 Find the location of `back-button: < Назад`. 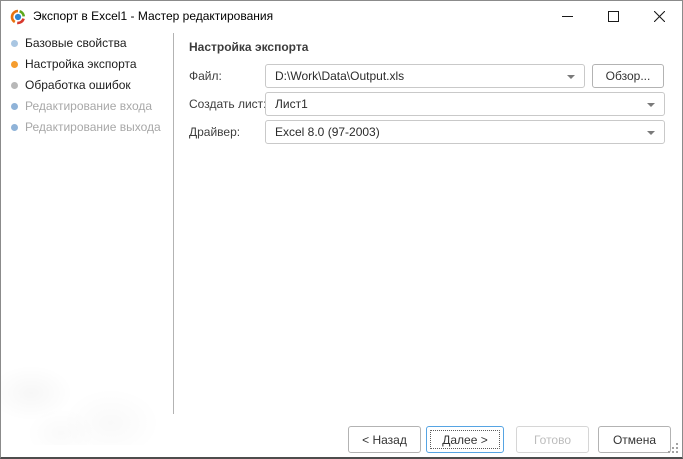

back-button: < Назад is located at coordinates (384, 439).